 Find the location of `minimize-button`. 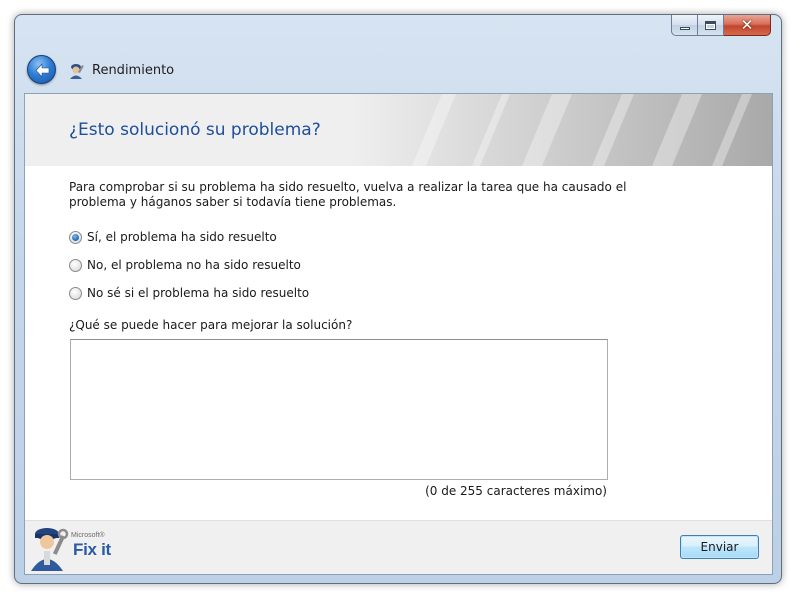

minimize-button is located at coordinates (684, 25).